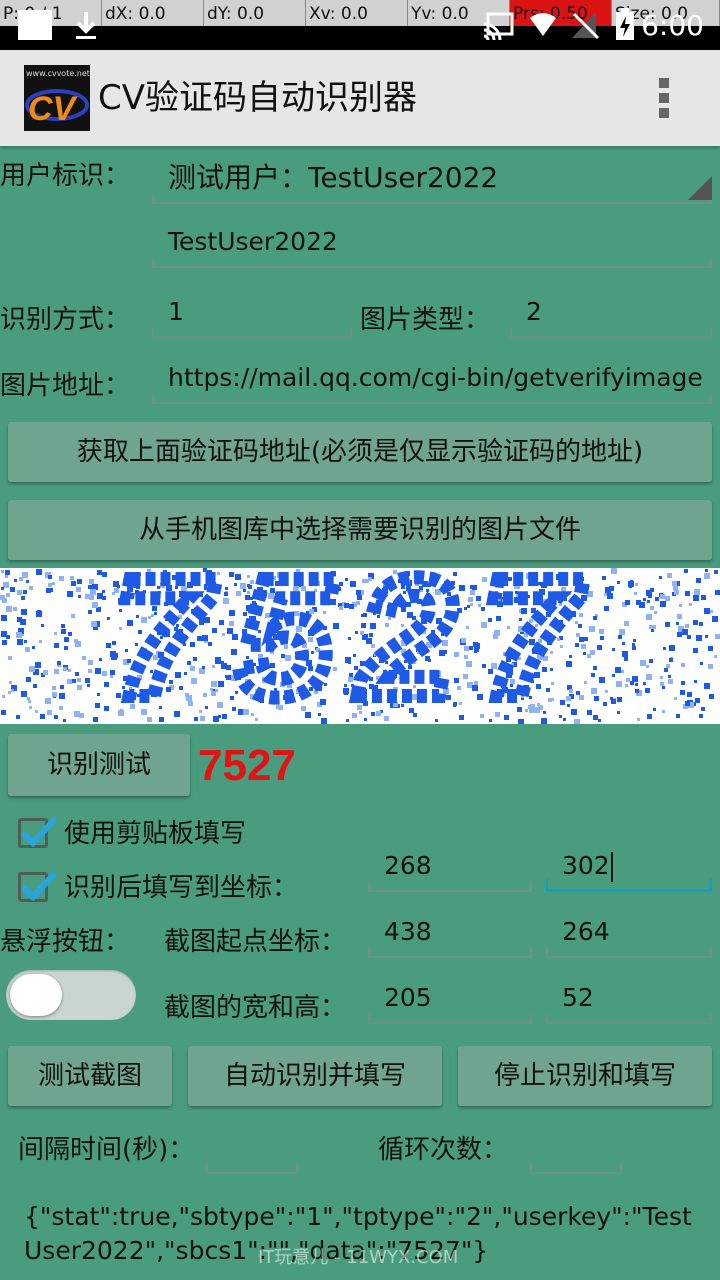 The height and width of the screenshot is (1280, 720). Describe the element at coordinates (360, 452) in the screenshot. I see `get-captcha-url-button: 获取上面验证码地址(必须是仅显示验证码的地址)` at that location.